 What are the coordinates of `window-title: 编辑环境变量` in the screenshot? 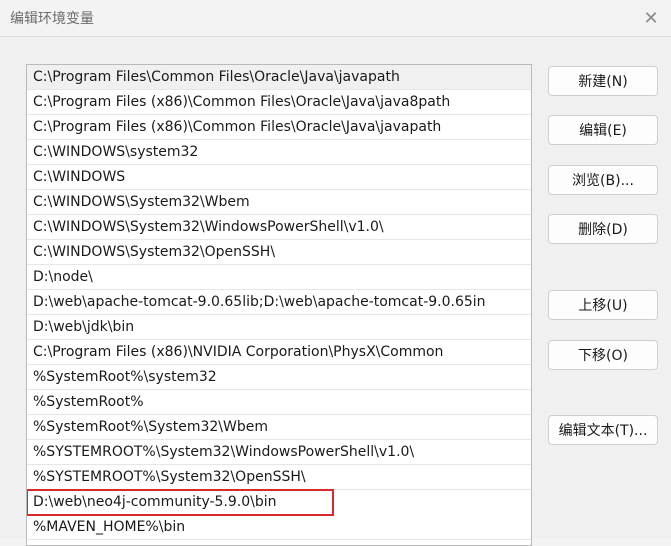 It's located at (52, 19).